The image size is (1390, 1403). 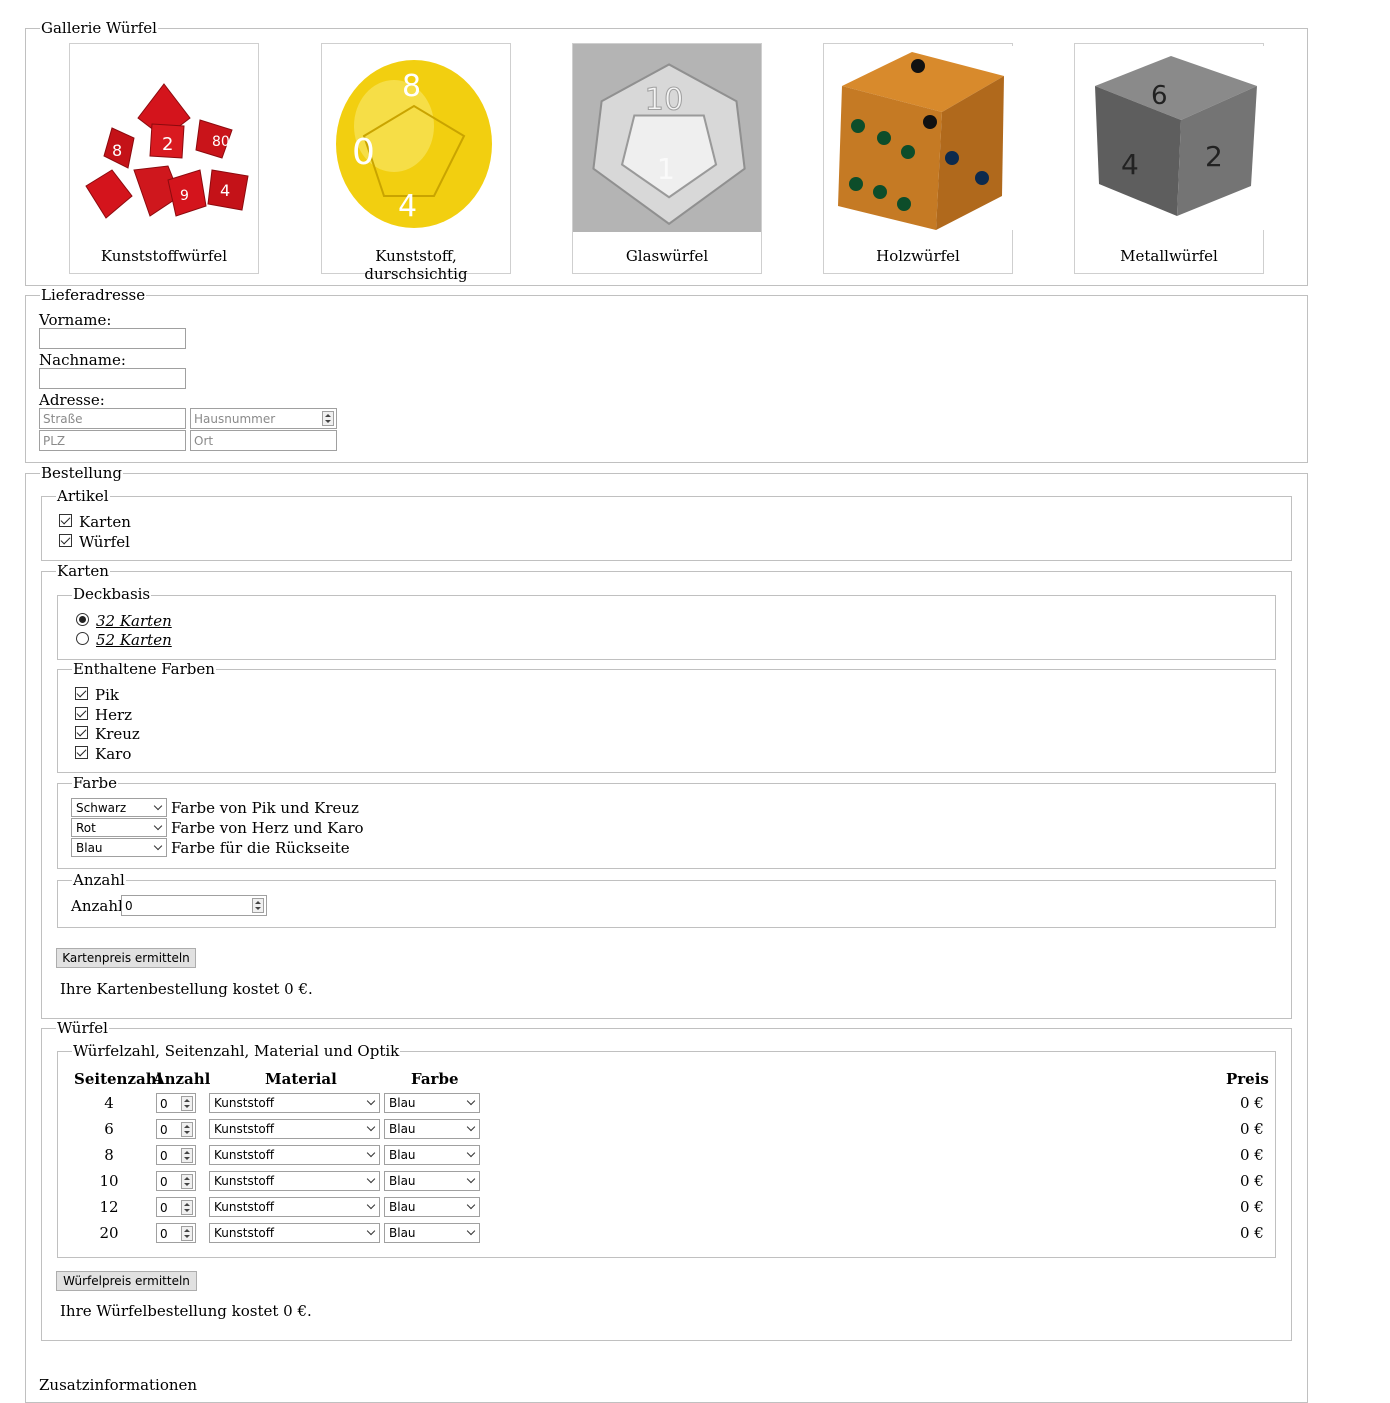 I want to click on svg-text: 10, so click(x=664, y=99).